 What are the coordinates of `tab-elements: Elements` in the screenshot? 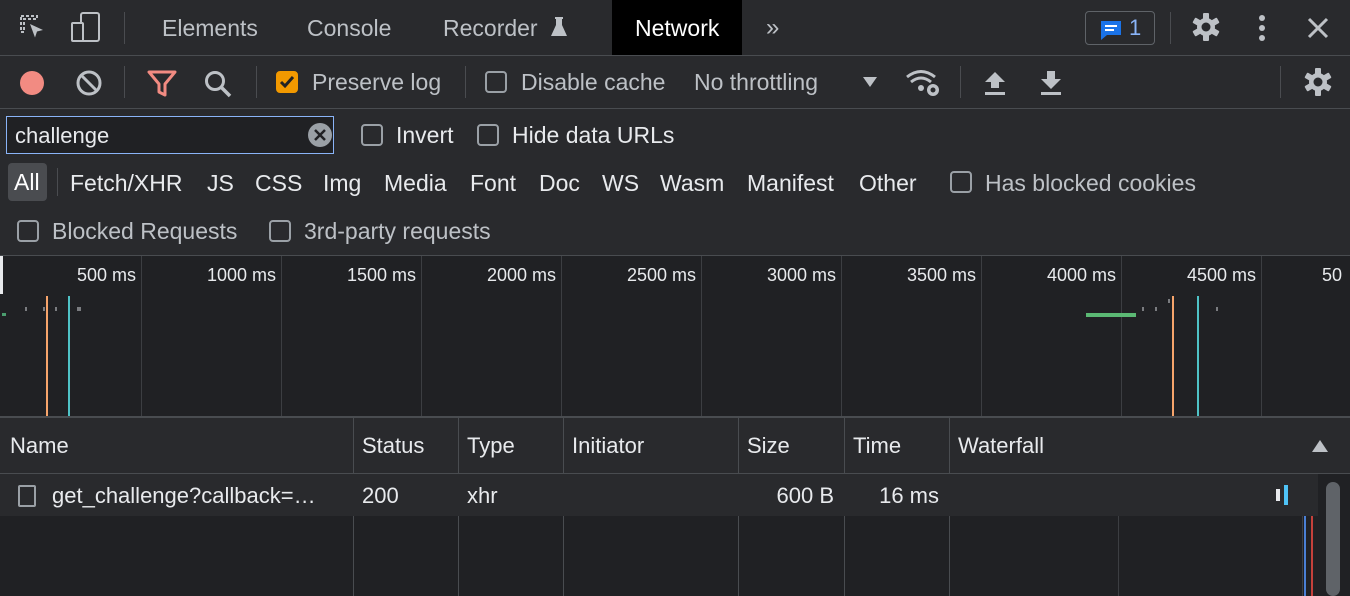 It's located at (210, 27).